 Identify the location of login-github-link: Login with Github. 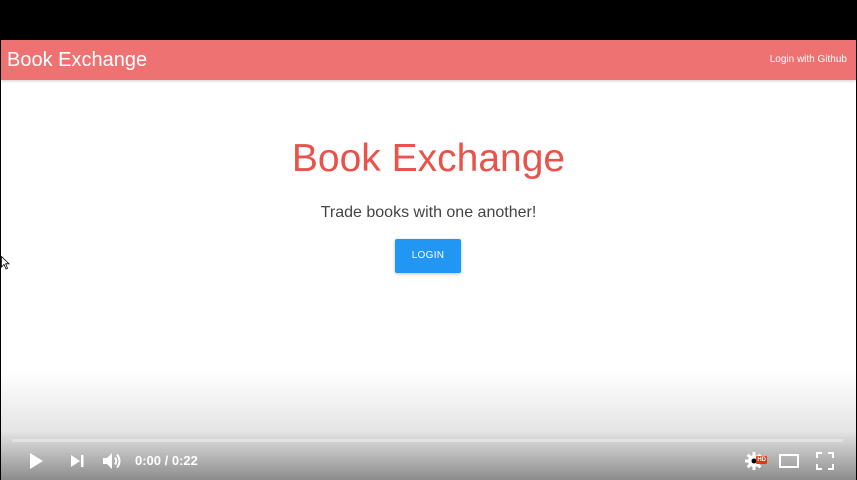
(808, 60).